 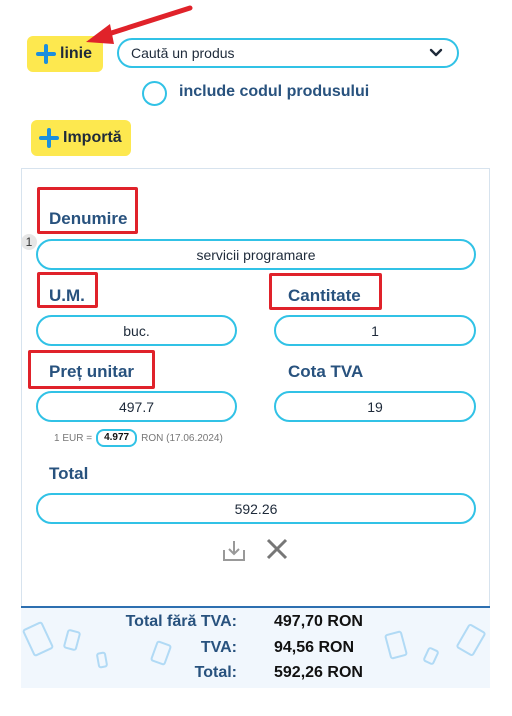 I want to click on cota-tva-field: 19, so click(x=375, y=406).